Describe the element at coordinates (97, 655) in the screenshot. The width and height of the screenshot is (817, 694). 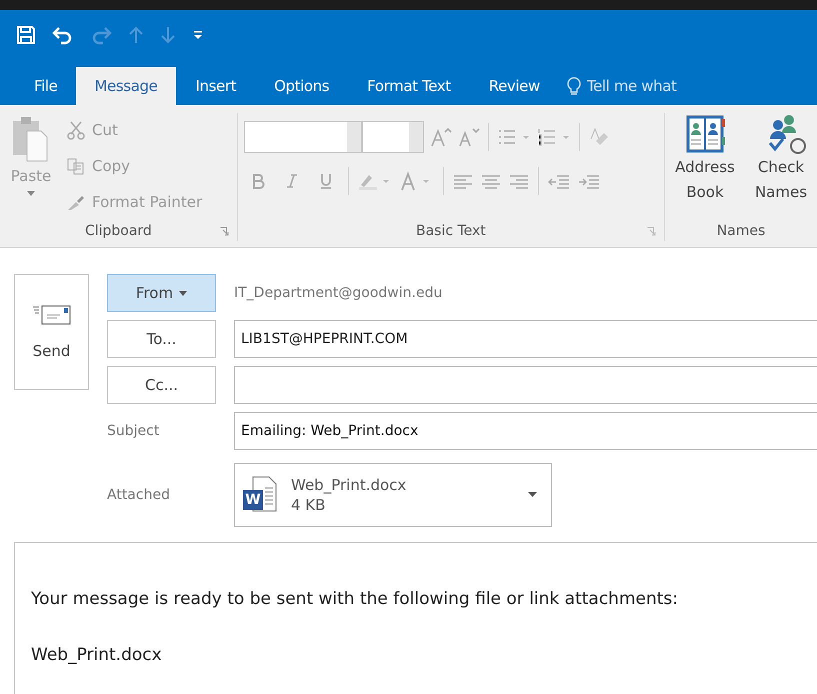
I see `body-text: Web_Print.docx` at that location.